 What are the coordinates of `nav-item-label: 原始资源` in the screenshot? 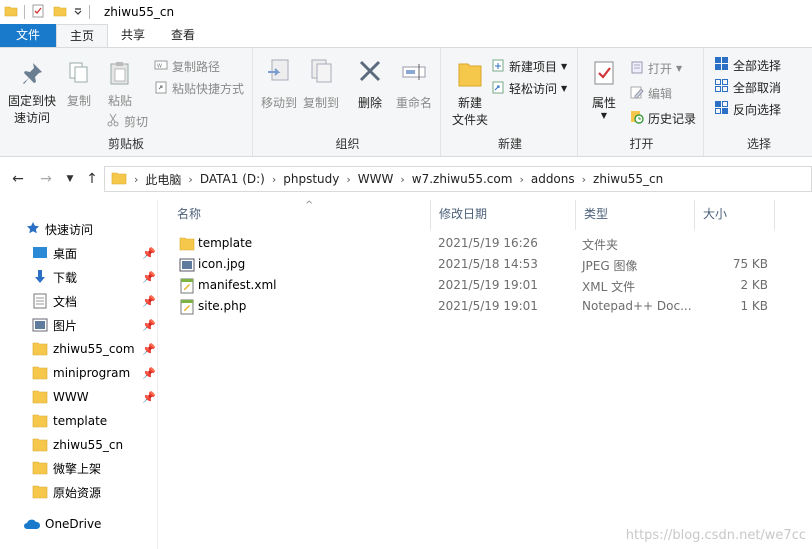 It's located at (77, 492).